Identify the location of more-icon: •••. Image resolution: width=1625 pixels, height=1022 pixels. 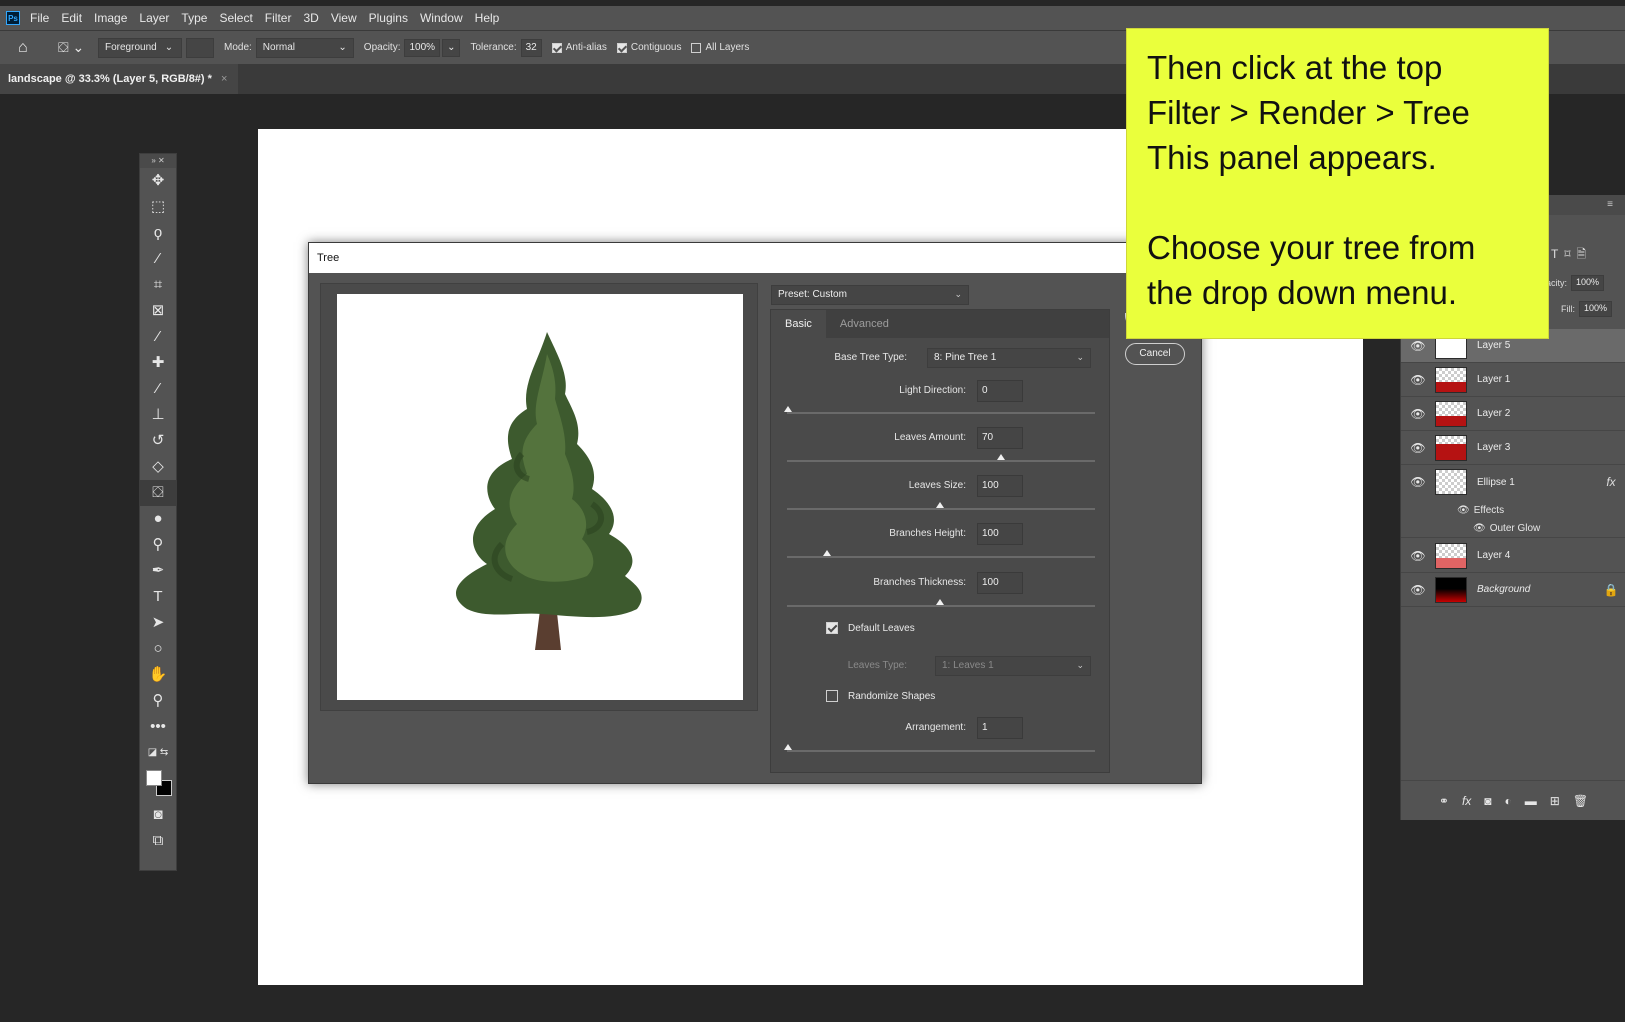
(158, 727).